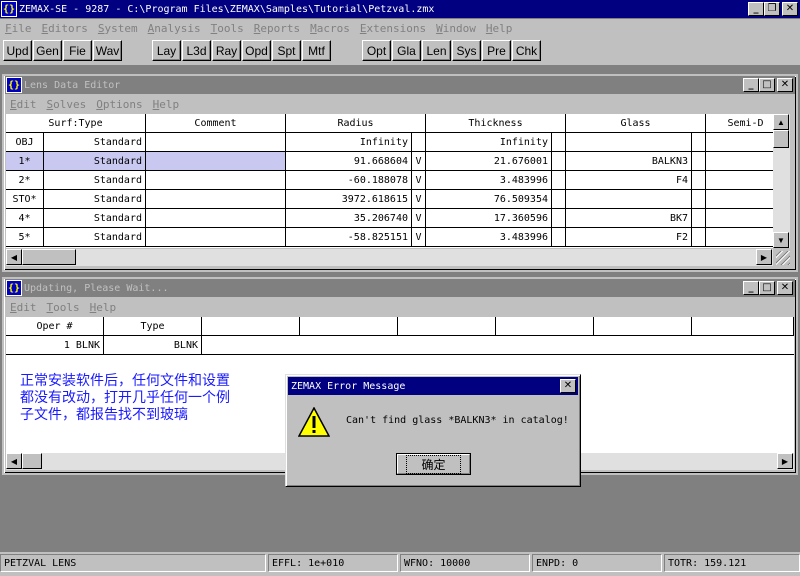  Describe the element at coordinates (629, 142) in the screenshot. I see `glass-cell` at that location.